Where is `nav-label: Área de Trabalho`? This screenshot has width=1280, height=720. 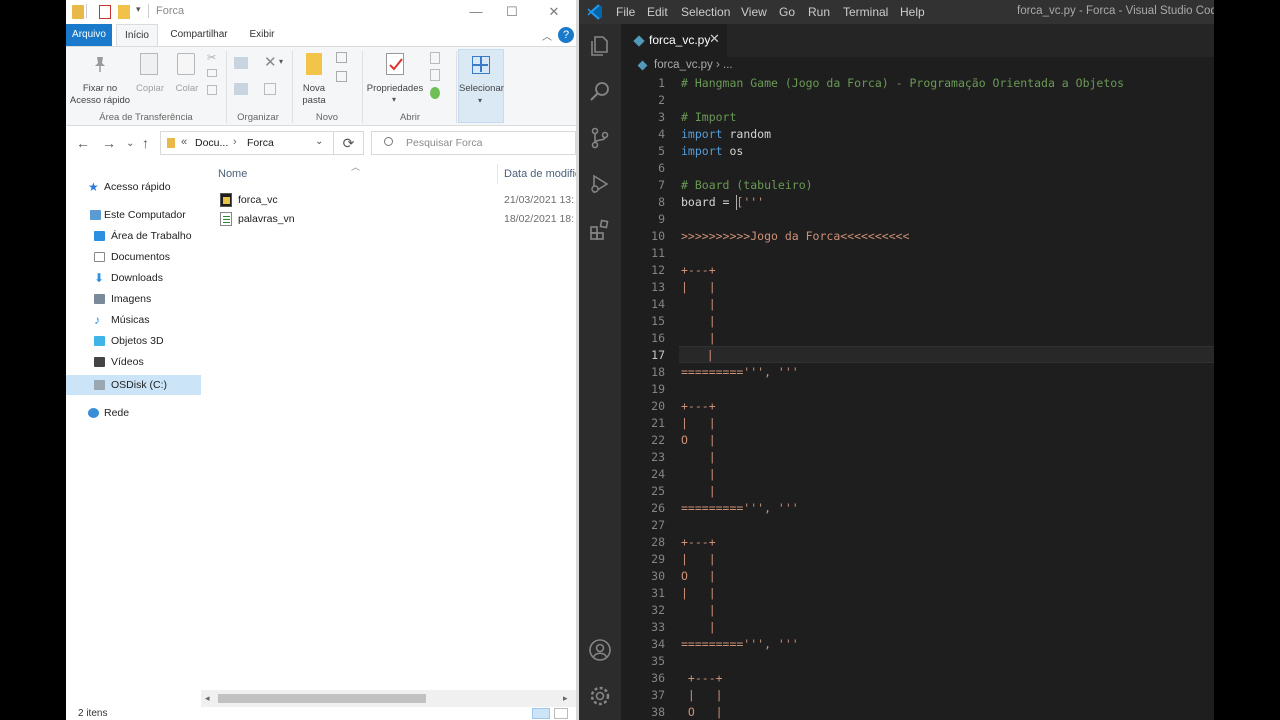 nav-label: Área de Trabalho is located at coordinates (151, 236).